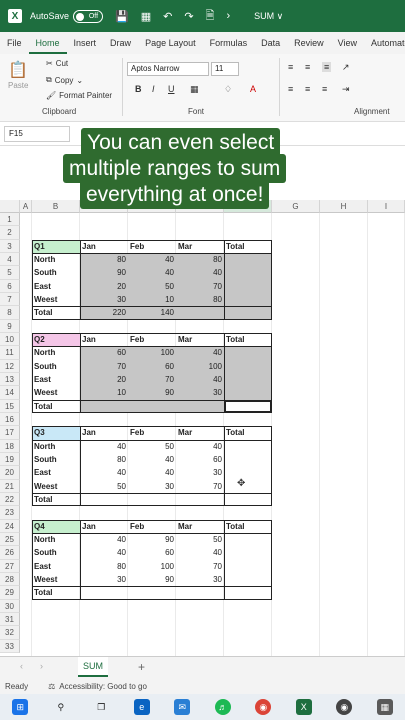 This screenshot has height=720, width=405. I want to click on align-left-icon: ≡, so click(290, 89).